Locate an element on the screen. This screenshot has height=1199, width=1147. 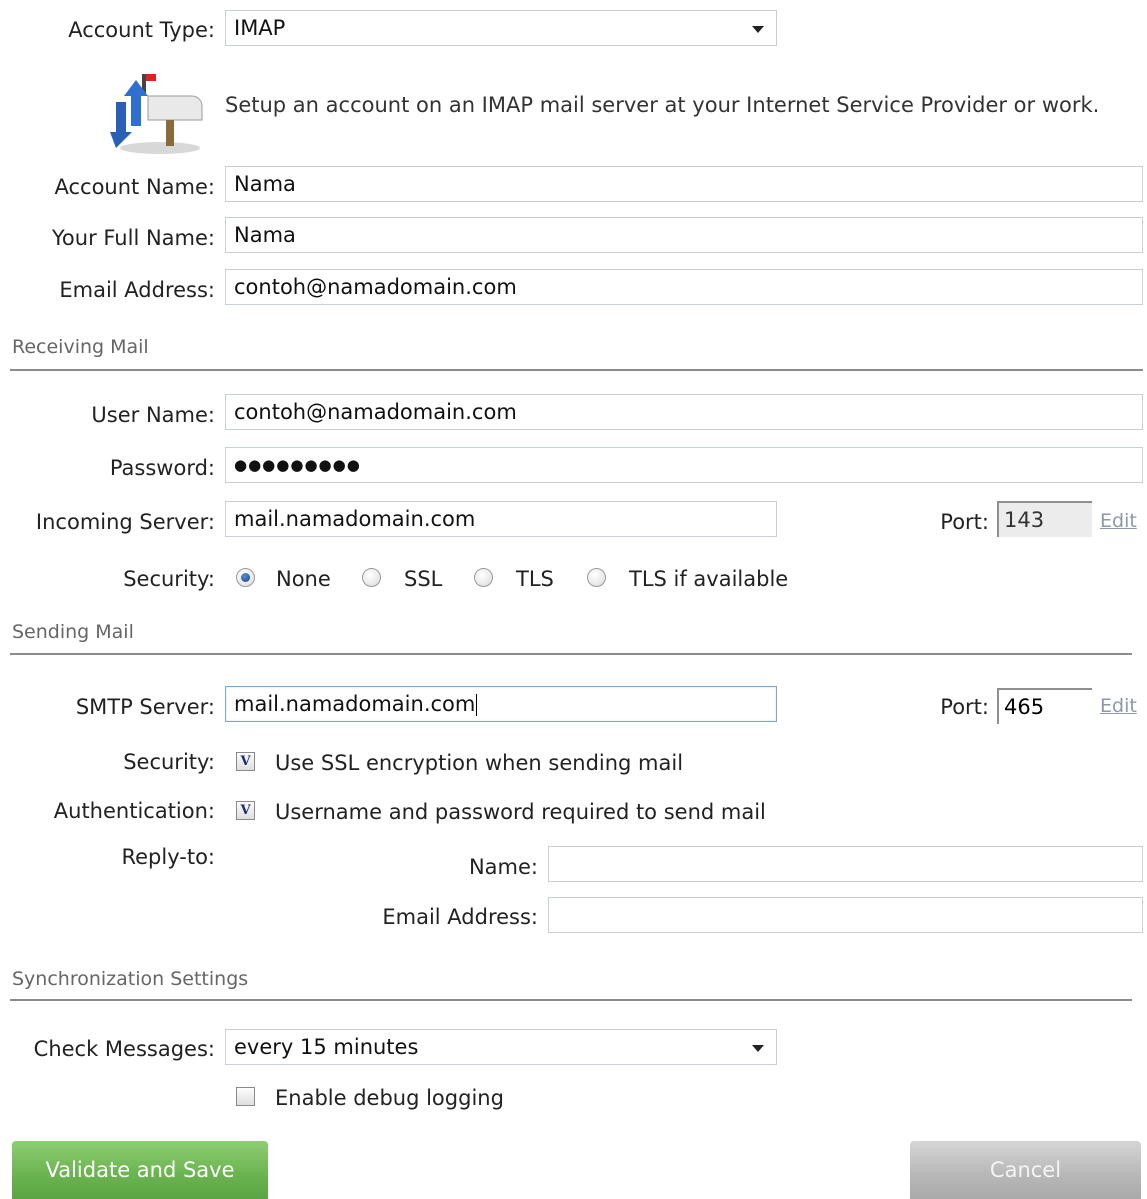
email-address-label: Email Address: is located at coordinates (137, 290).